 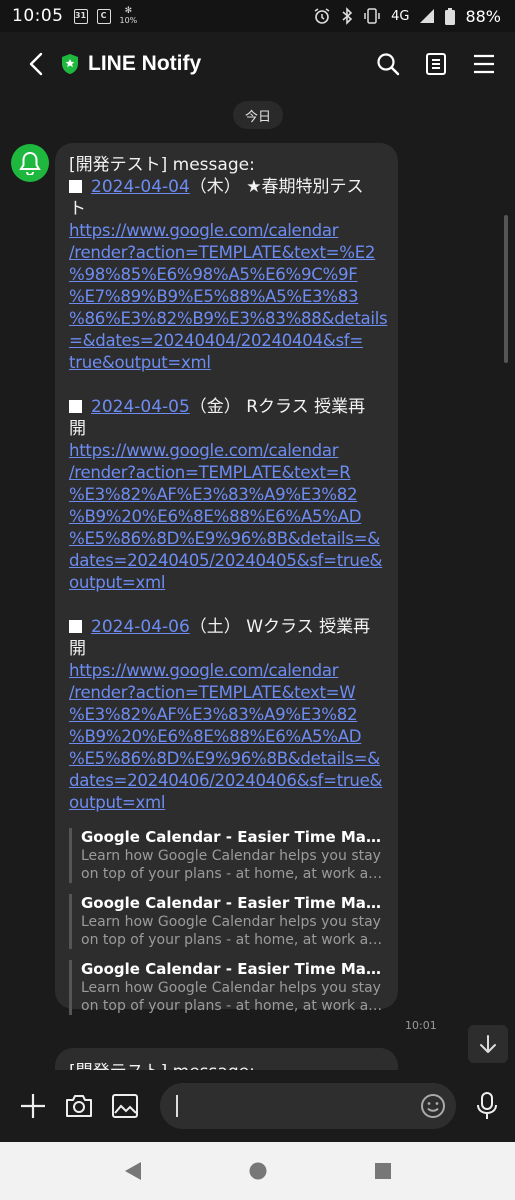 I want to click on url-line: dates=20240405/20240405&sf=true&, so click(x=226, y=561).